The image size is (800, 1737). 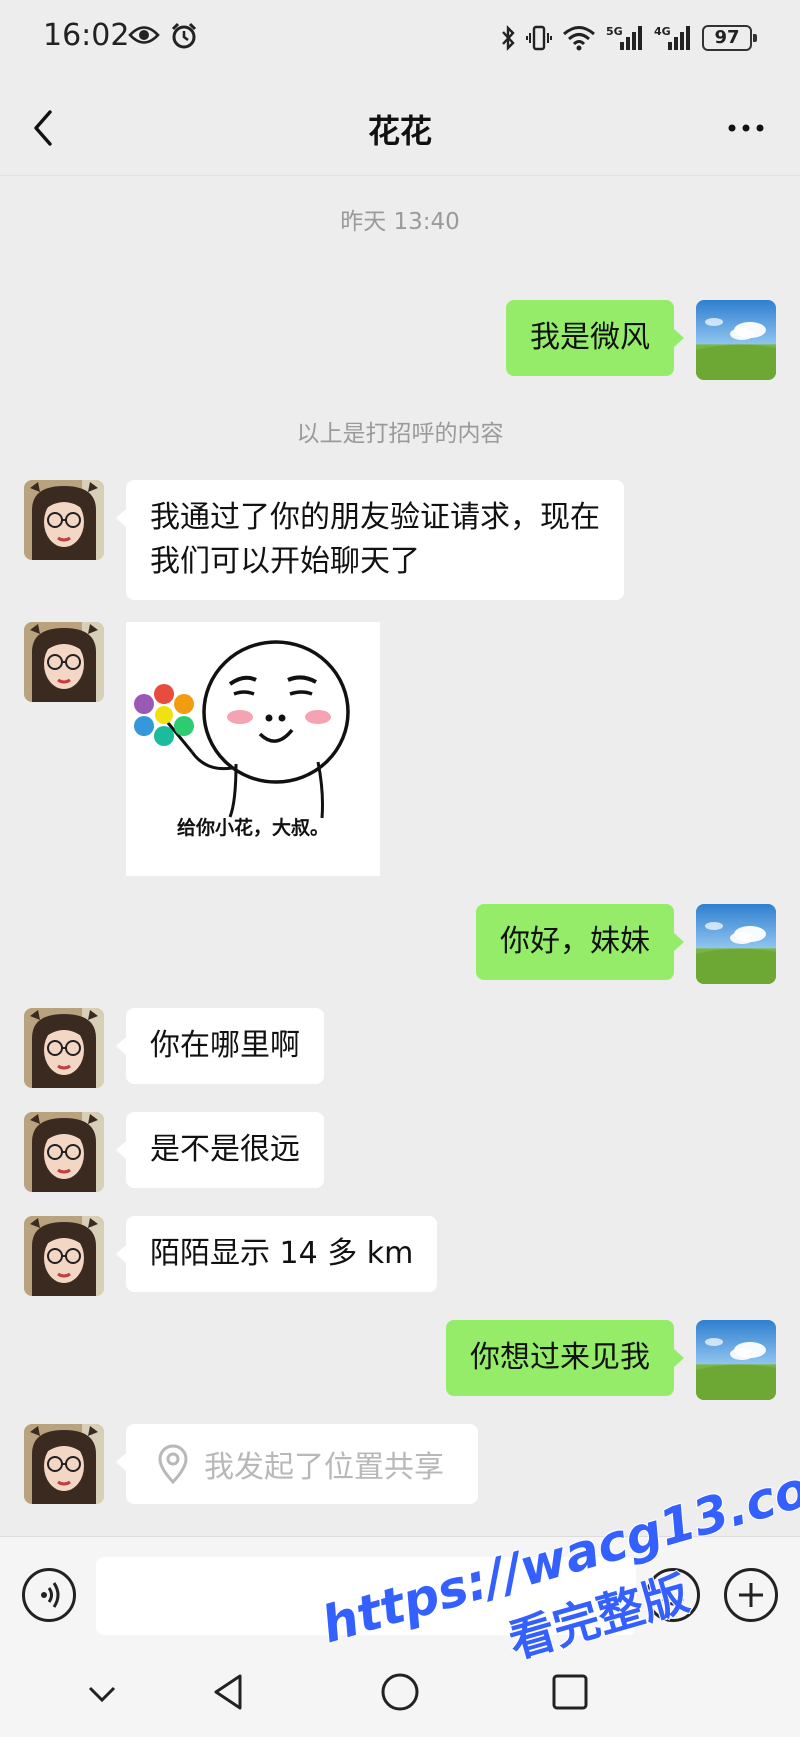 What do you see at coordinates (400, 222) in the screenshot?
I see `timestamp: 昨天 13:40` at bounding box center [400, 222].